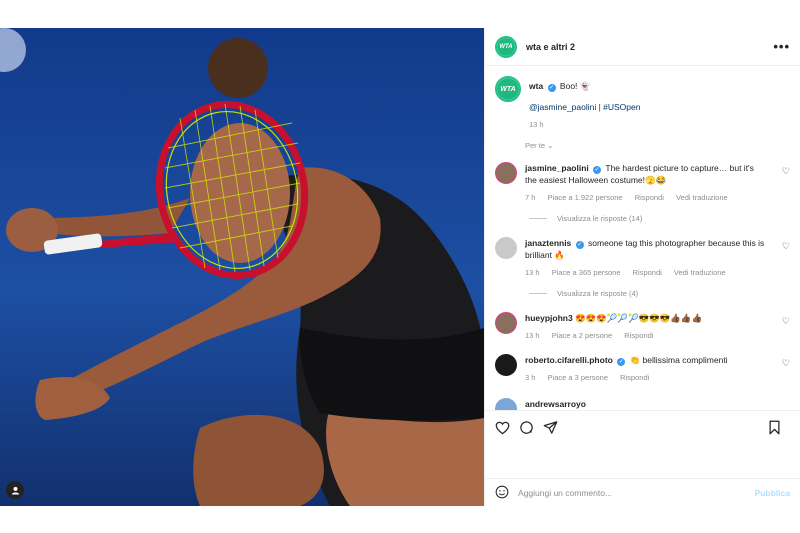  What do you see at coordinates (502, 428) in the screenshot?
I see `heart-icon` at bounding box center [502, 428].